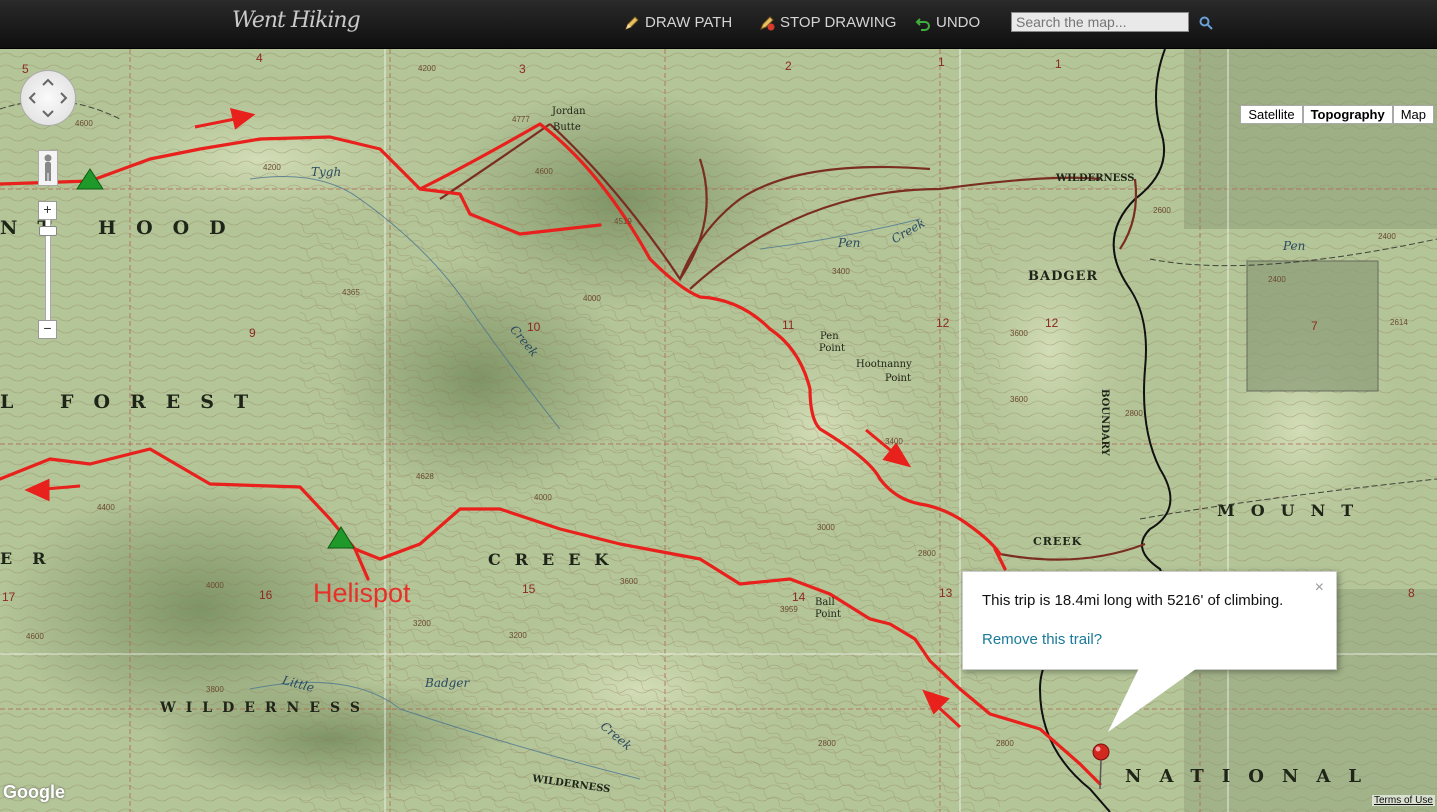 This screenshot has height=812, width=1437. What do you see at coordinates (1403, 800) in the screenshot?
I see `terms-of-use-link: Terms of Use` at bounding box center [1403, 800].